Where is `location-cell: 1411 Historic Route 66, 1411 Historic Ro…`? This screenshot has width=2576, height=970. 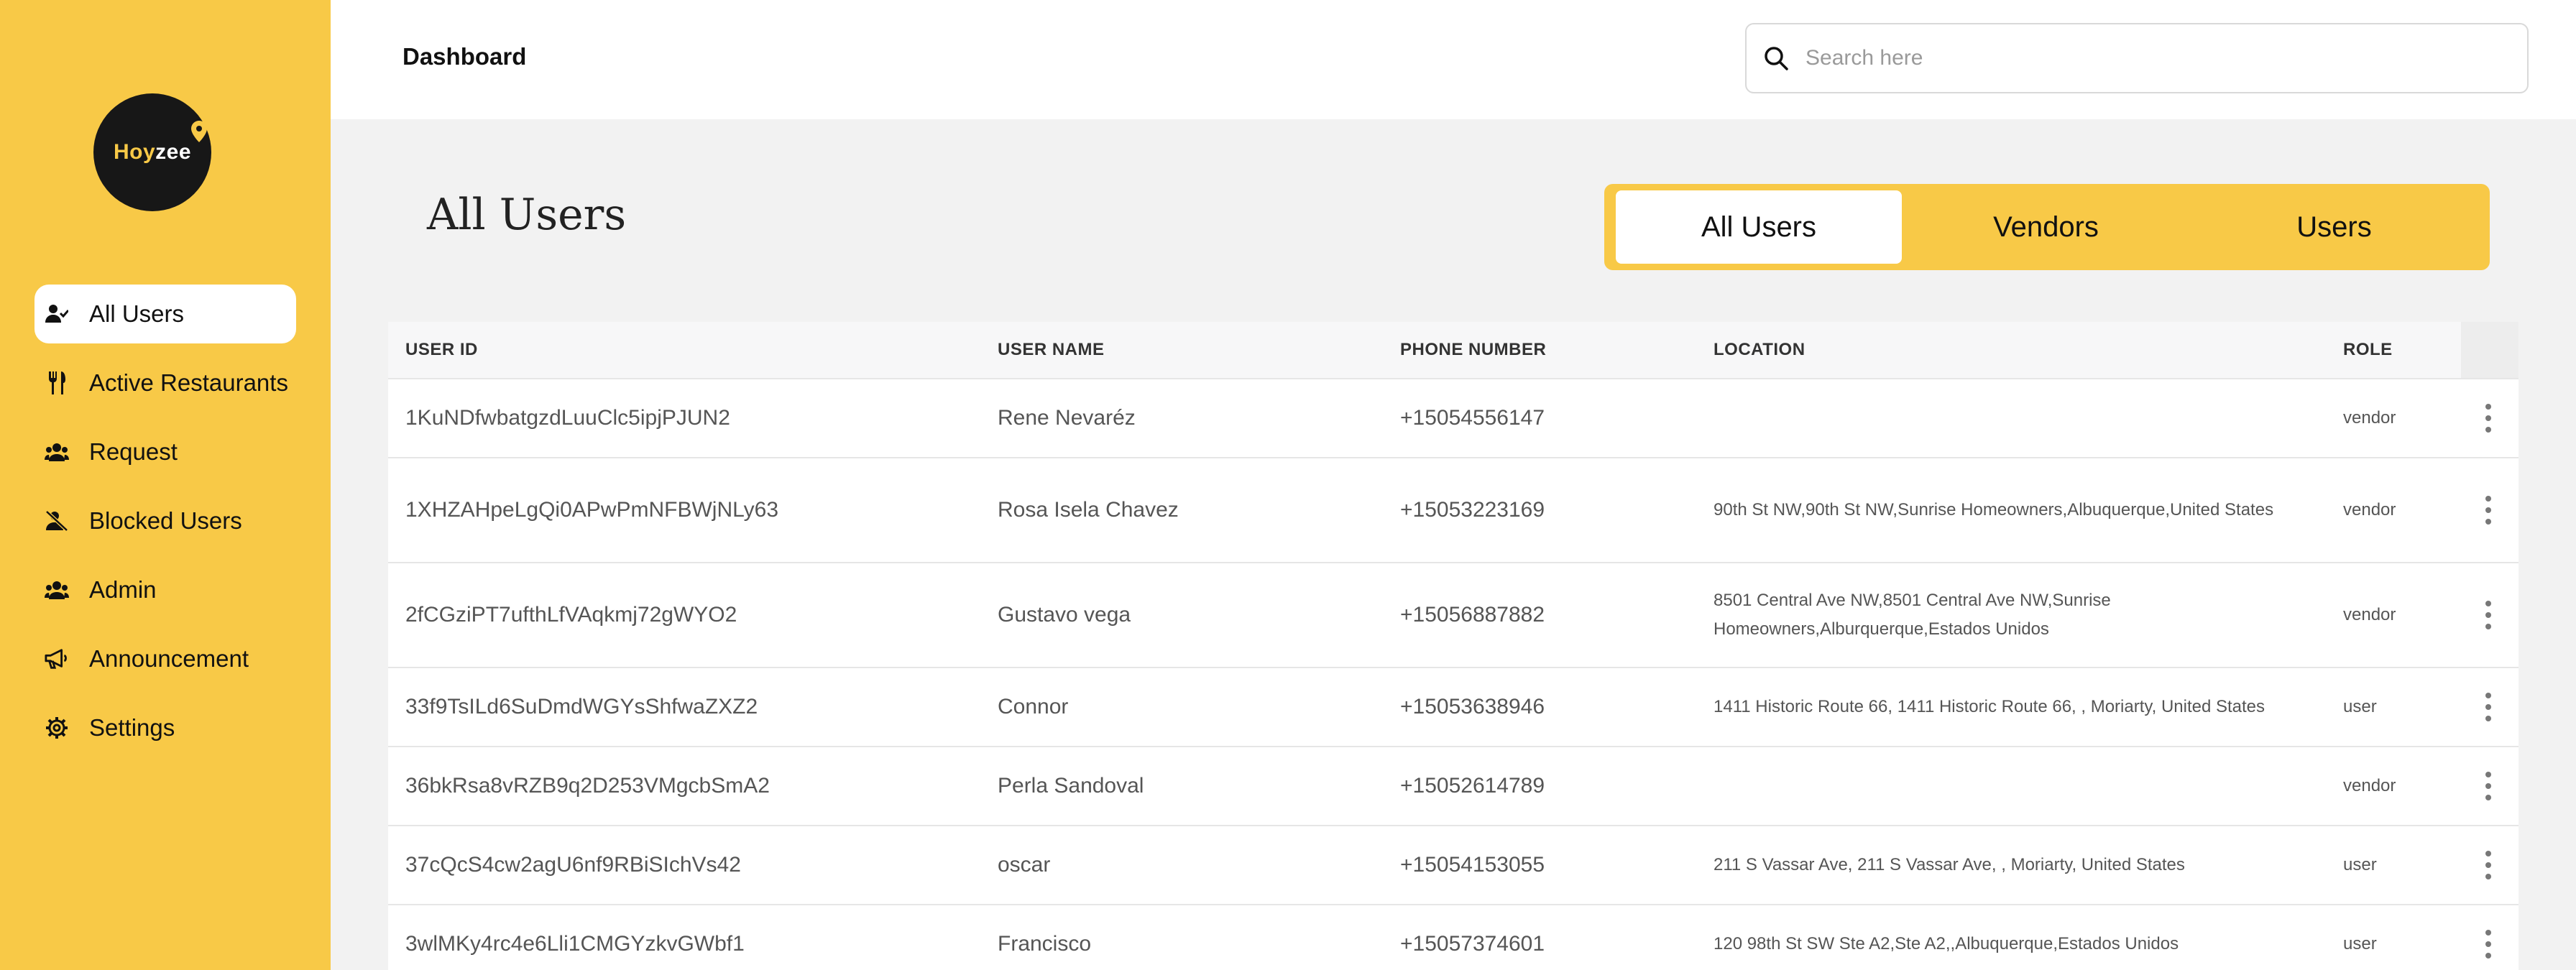 location-cell: 1411 Historic Route 66, 1411 Historic Ro… is located at coordinates (1990, 706).